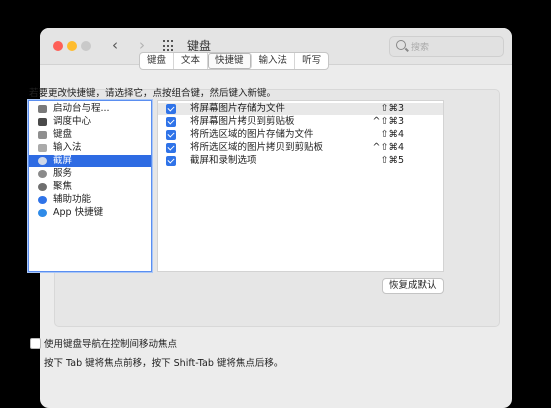 The width and height of the screenshot is (551, 408). What do you see at coordinates (42, 135) in the screenshot?
I see `keyboard-icon` at bounding box center [42, 135].